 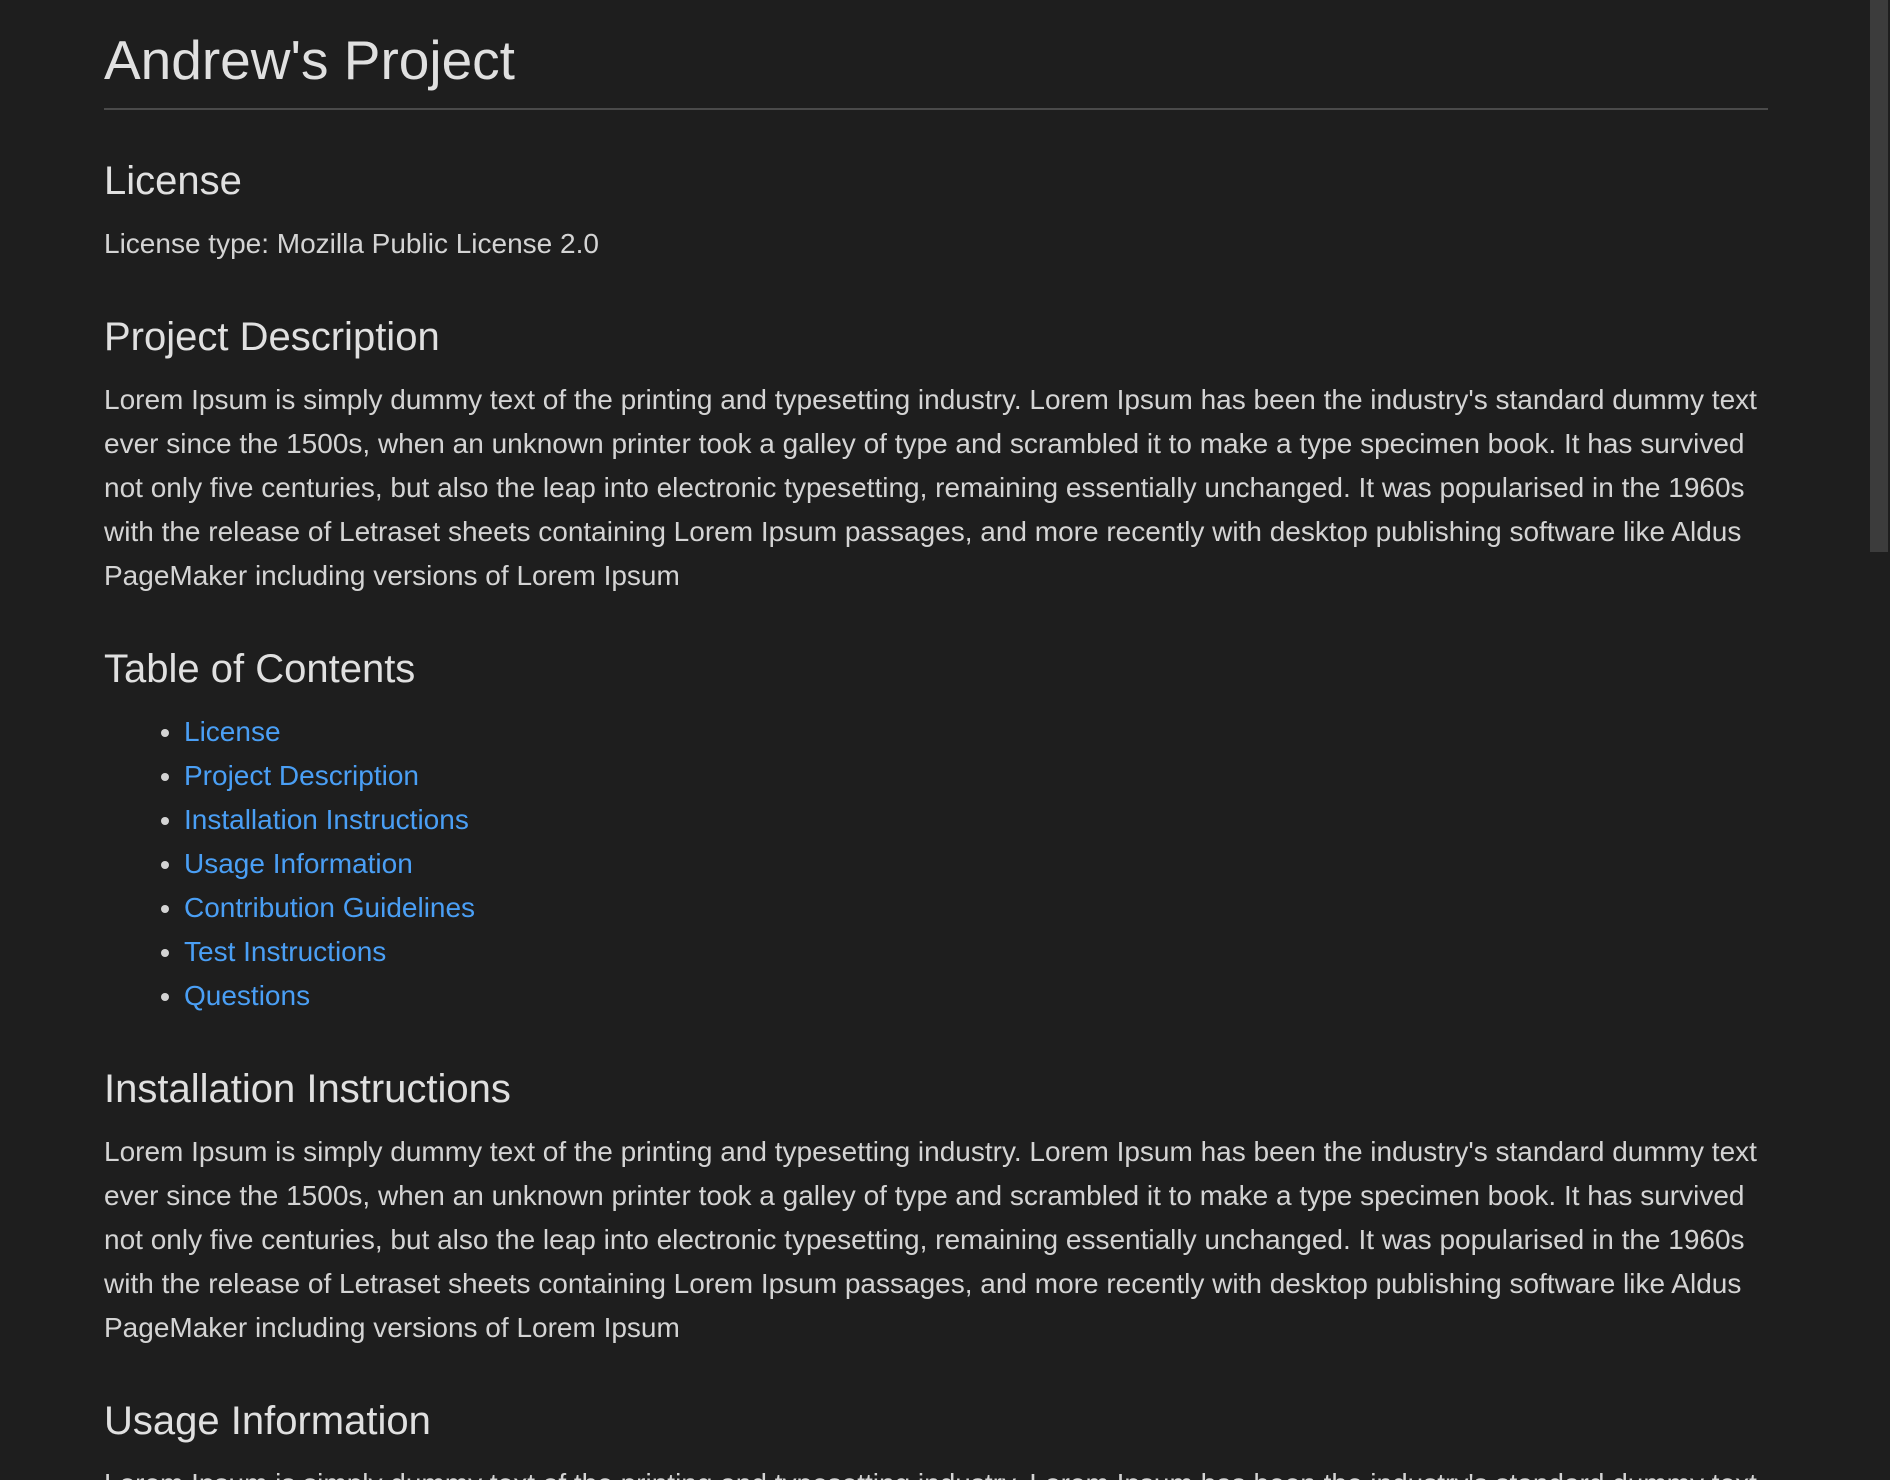 What do you see at coordinates (247, 995) in the screenshot?
I see `toc-link-questions: Questions` at bounding box center [247, 995].